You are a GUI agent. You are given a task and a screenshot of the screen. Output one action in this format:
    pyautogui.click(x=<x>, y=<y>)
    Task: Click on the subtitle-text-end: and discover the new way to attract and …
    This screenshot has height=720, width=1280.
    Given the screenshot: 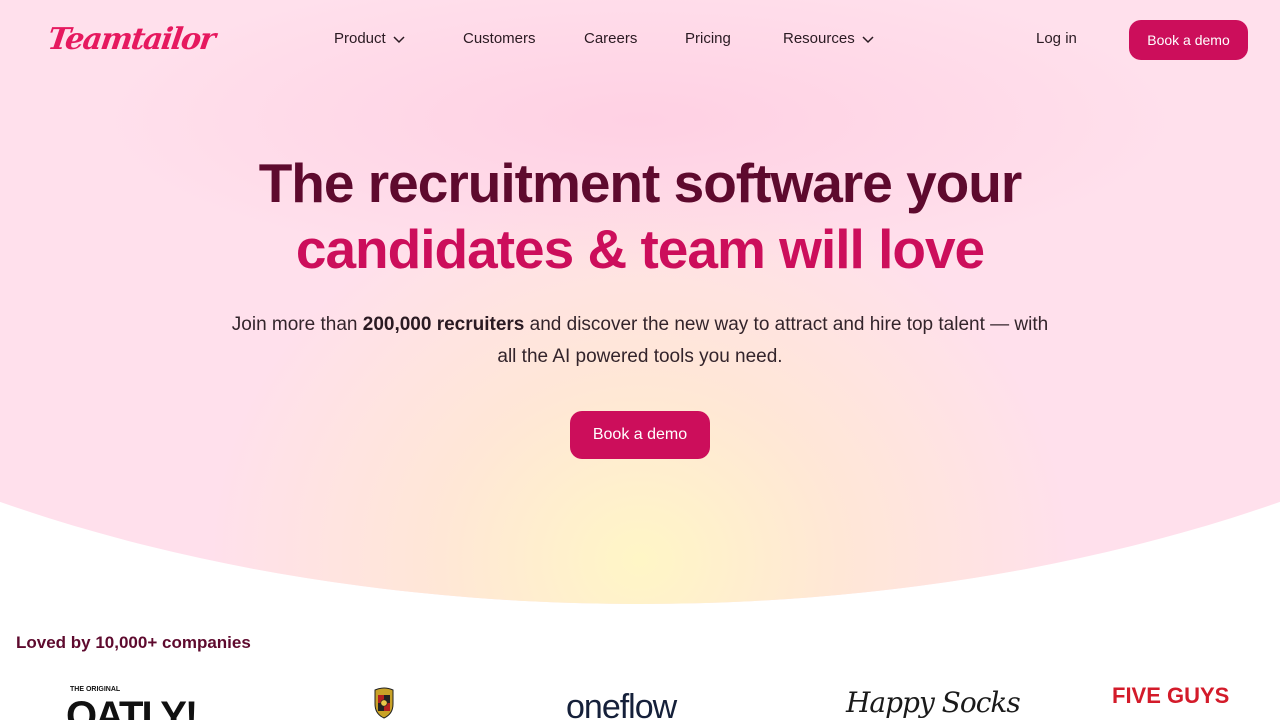 What is the action you would take?
    pyautogui.click(x=773, y=340)
    